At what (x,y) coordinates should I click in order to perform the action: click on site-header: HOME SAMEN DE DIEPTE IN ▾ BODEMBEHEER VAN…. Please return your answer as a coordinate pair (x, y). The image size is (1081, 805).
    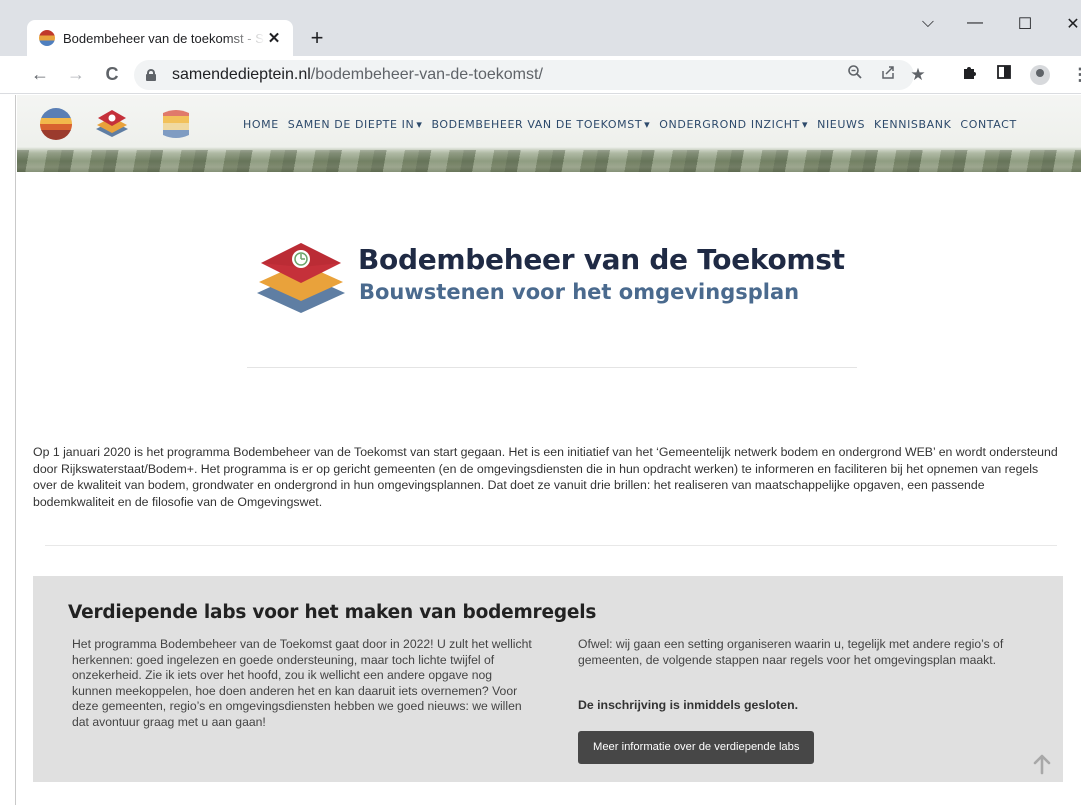
    Looking at the image, I should click on (549, 133).